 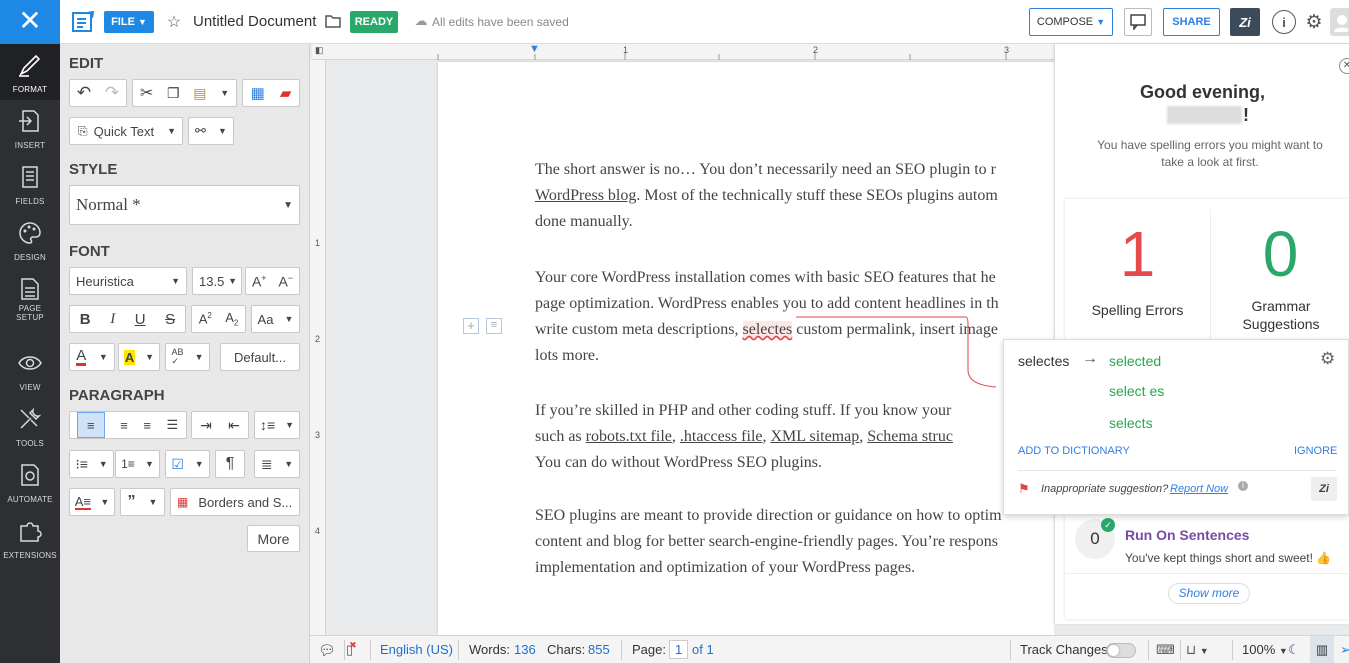 What do you see at coordinates (1071, 22) in the screenshot?
I see `compose-button: COMPOSE ▼` at bounding box center [1071, 22].